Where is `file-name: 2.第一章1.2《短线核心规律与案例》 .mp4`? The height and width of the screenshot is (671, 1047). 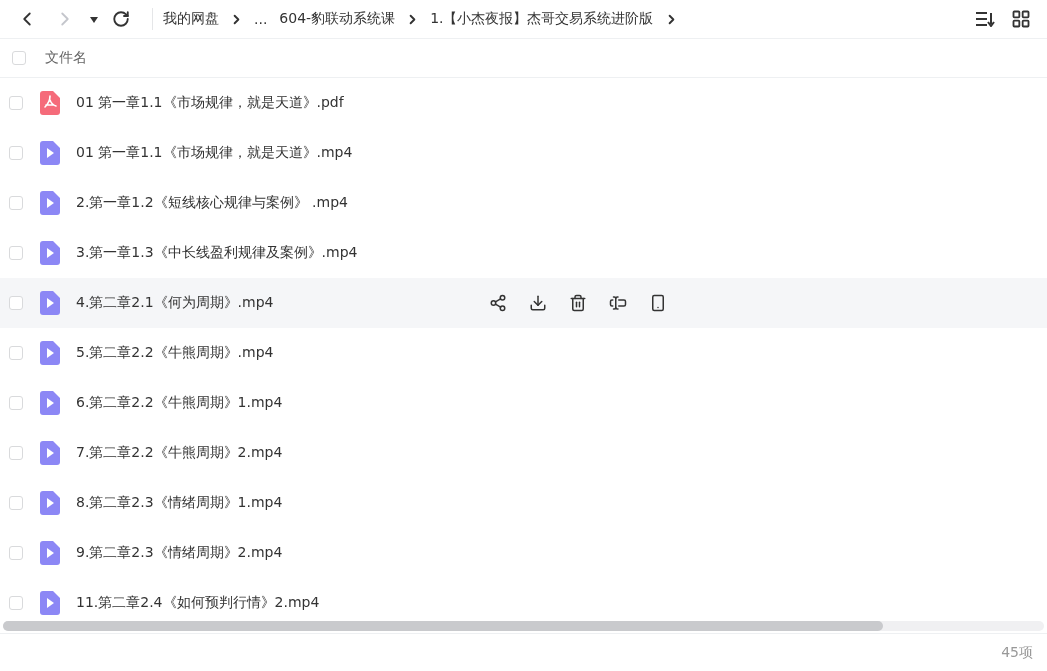
file-name: 2.第一章1.2《短线核心规律与案例》 .mp4 is located at coordinates (276, 203).